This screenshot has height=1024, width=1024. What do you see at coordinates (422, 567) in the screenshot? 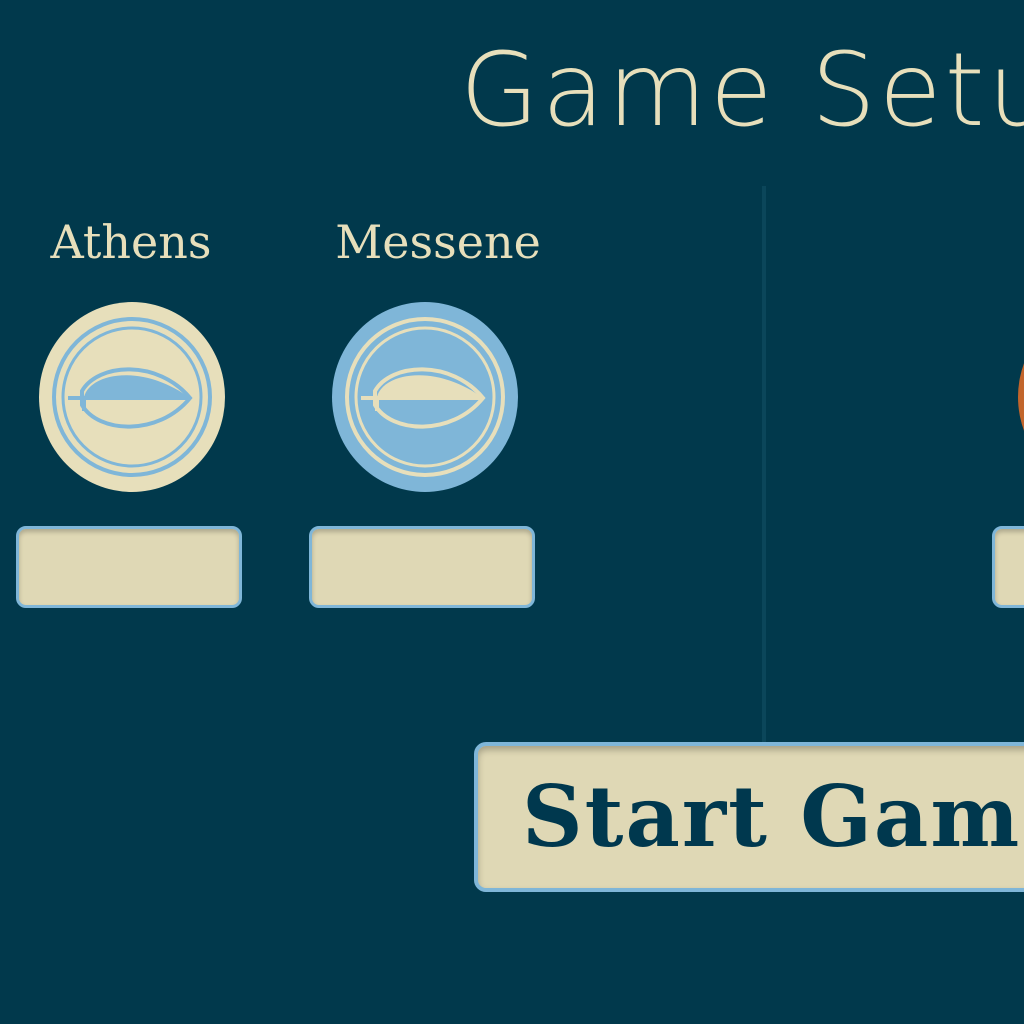
I see `player-name-field-messene` at bounding box center [422, 567].